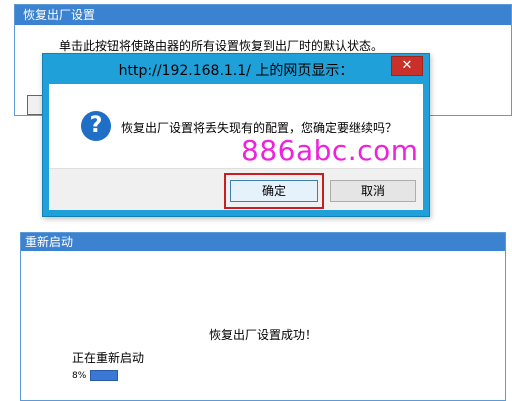 This screenshot has height=401, width=512. What do you see at coordinates (263, 335) in the screenshot?
I see `reset-success-message: 恢复出厂设置成功！` at bounding box center [263, 335].